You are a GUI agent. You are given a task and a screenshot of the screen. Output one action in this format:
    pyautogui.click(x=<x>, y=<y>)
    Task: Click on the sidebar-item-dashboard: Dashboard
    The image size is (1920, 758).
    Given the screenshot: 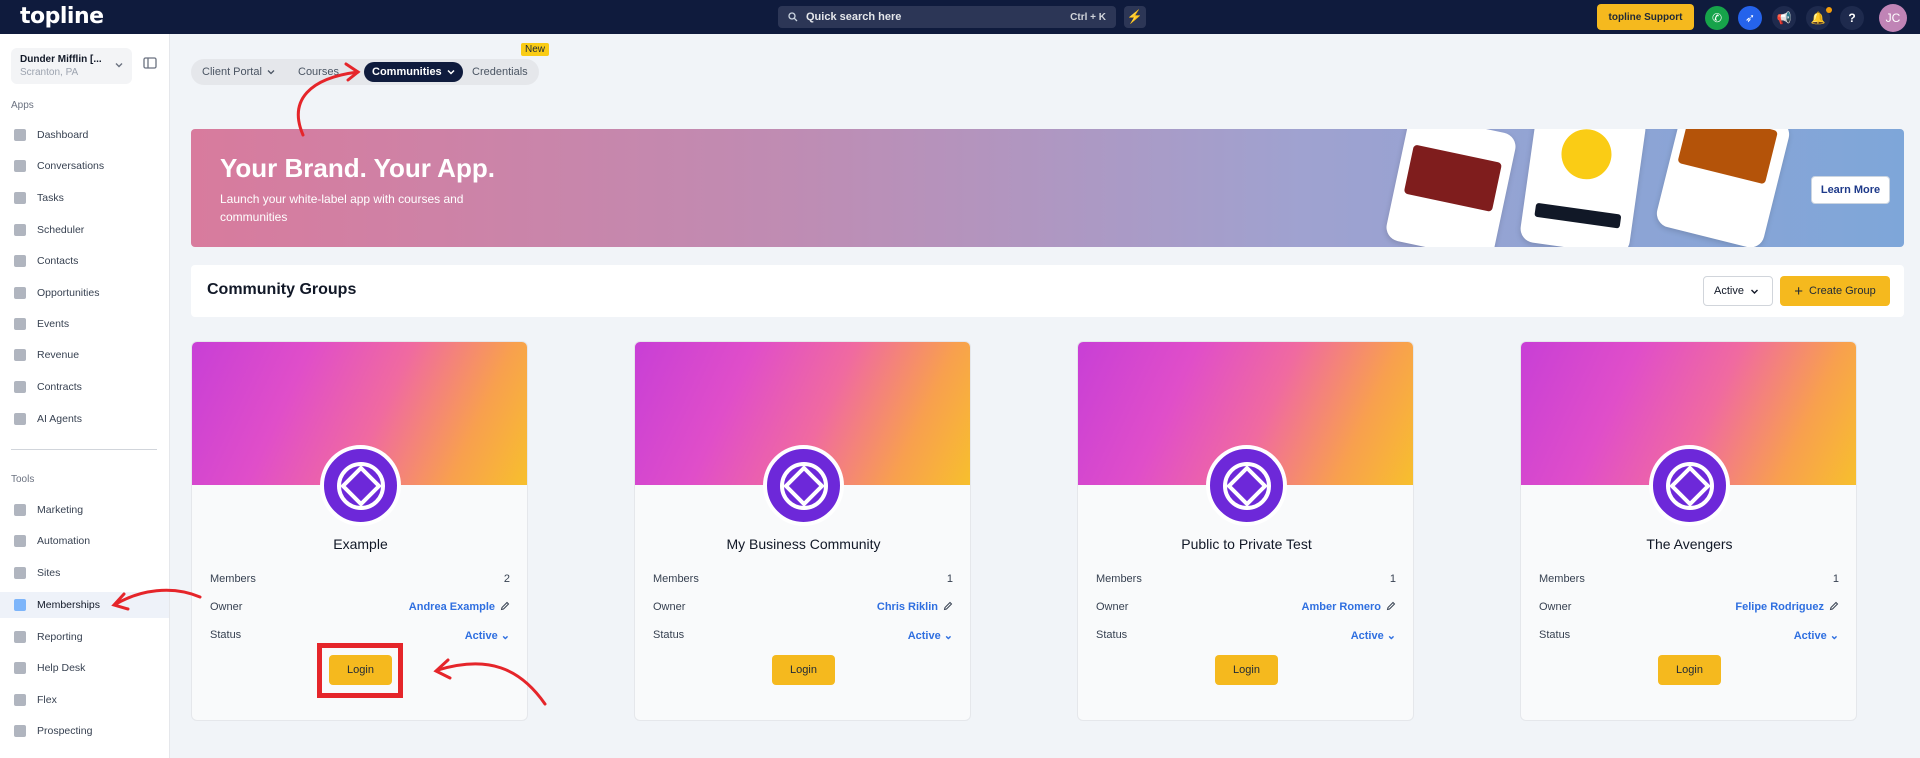 What is the action you would take?
    pyautogui.click(x=84, y=135)
    